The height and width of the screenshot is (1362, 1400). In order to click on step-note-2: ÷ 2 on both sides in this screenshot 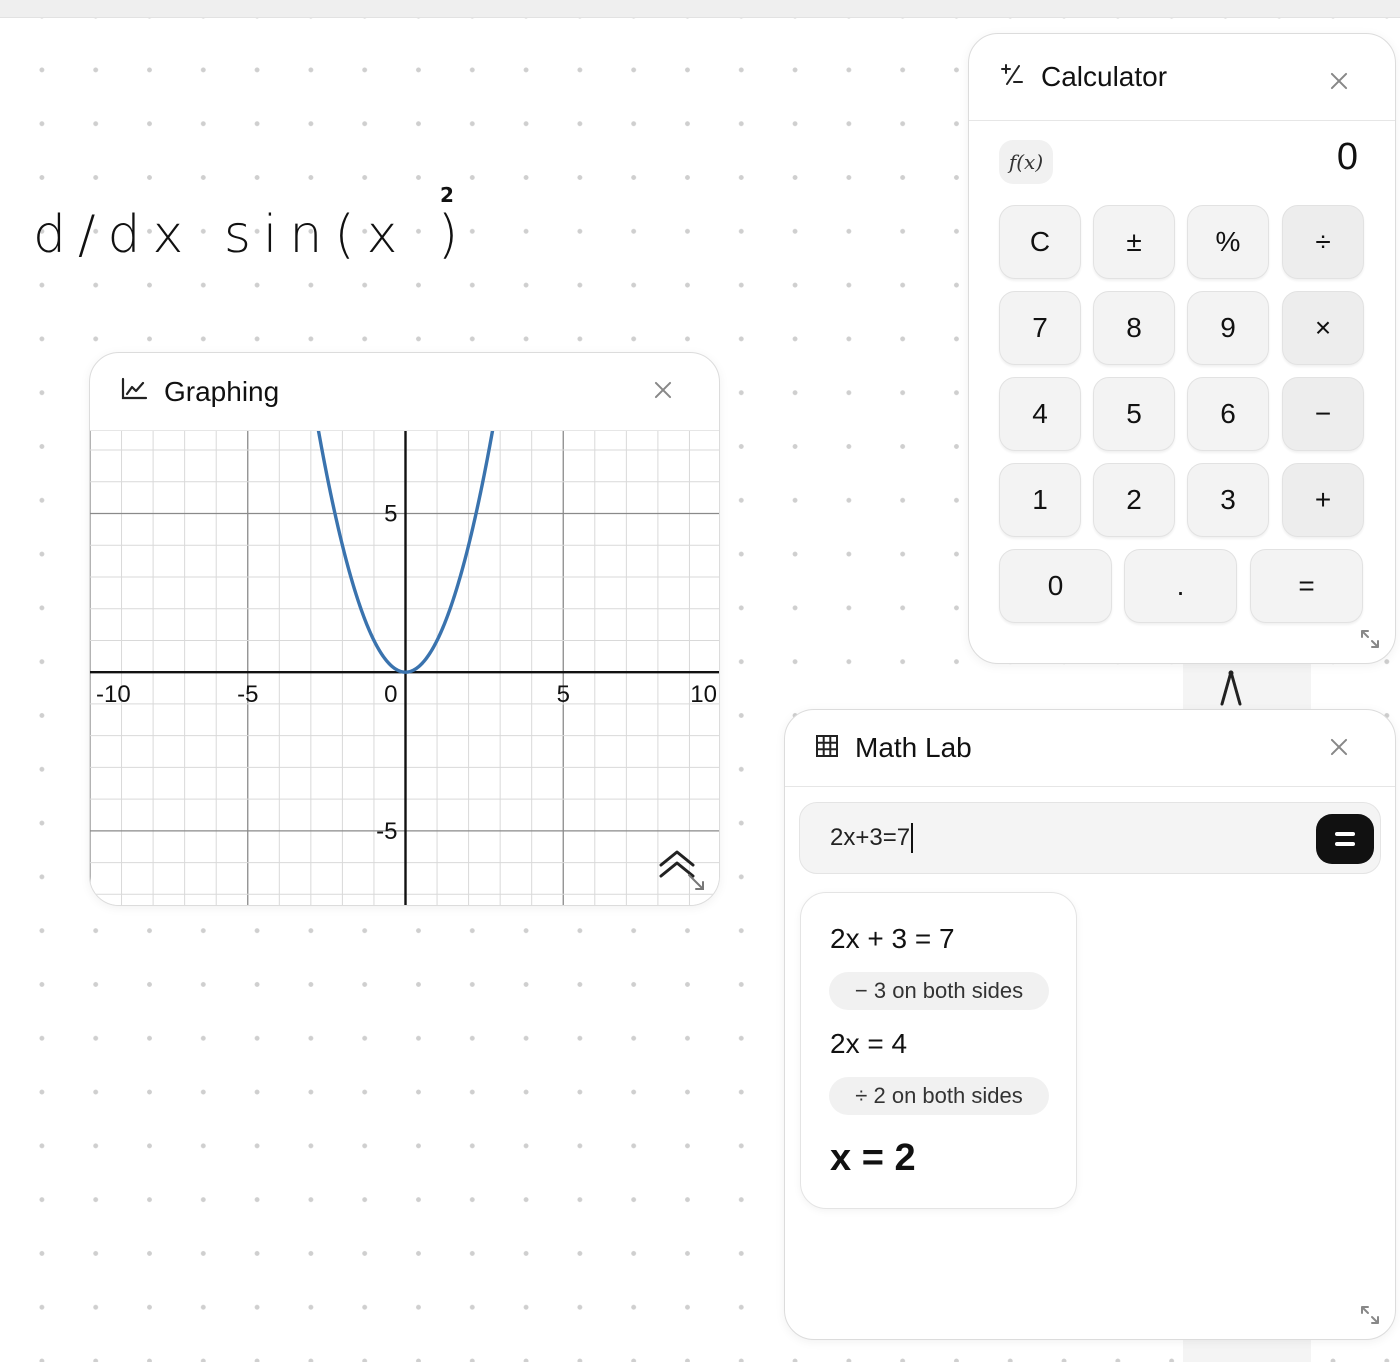, I will do `click(939, 1096)`.